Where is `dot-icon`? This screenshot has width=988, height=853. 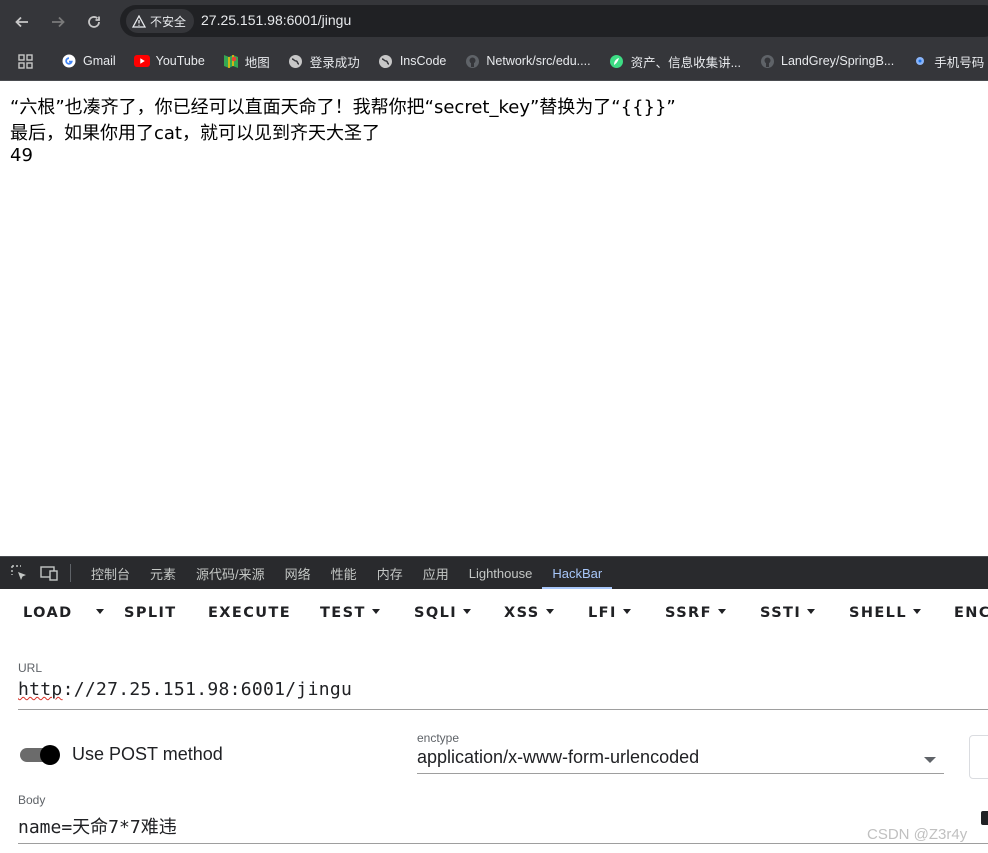
dot-icon is located at coordinates (920, 61).